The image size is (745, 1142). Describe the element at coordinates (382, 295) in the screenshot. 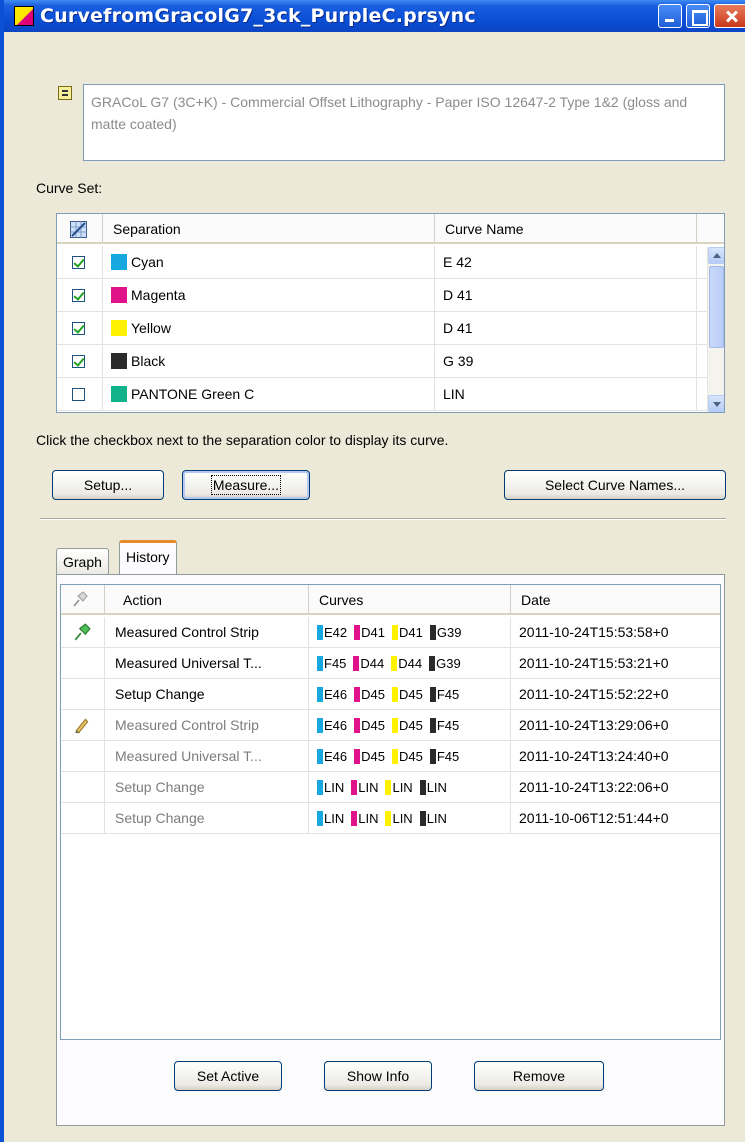

I see `curve-row: Magenta D 41` at that location.